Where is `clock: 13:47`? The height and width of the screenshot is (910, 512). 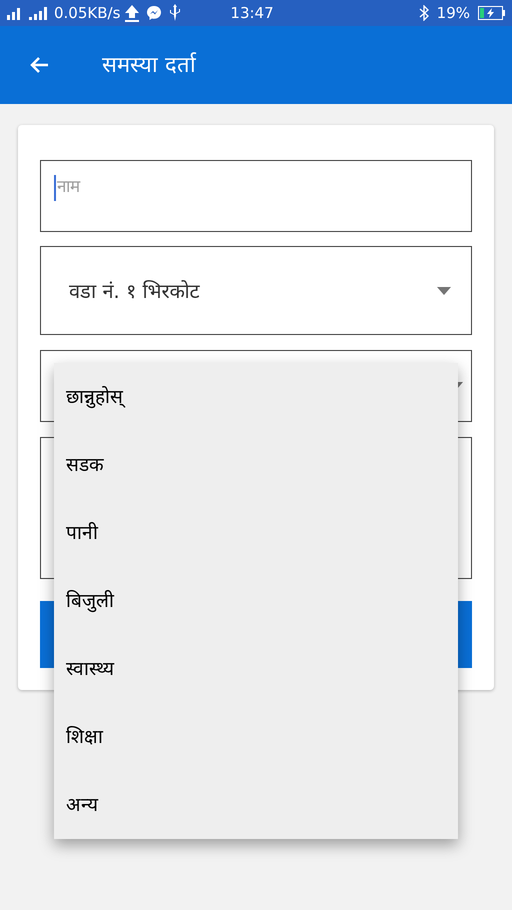
clock: 13:47 is located at coordinates (252, 13).